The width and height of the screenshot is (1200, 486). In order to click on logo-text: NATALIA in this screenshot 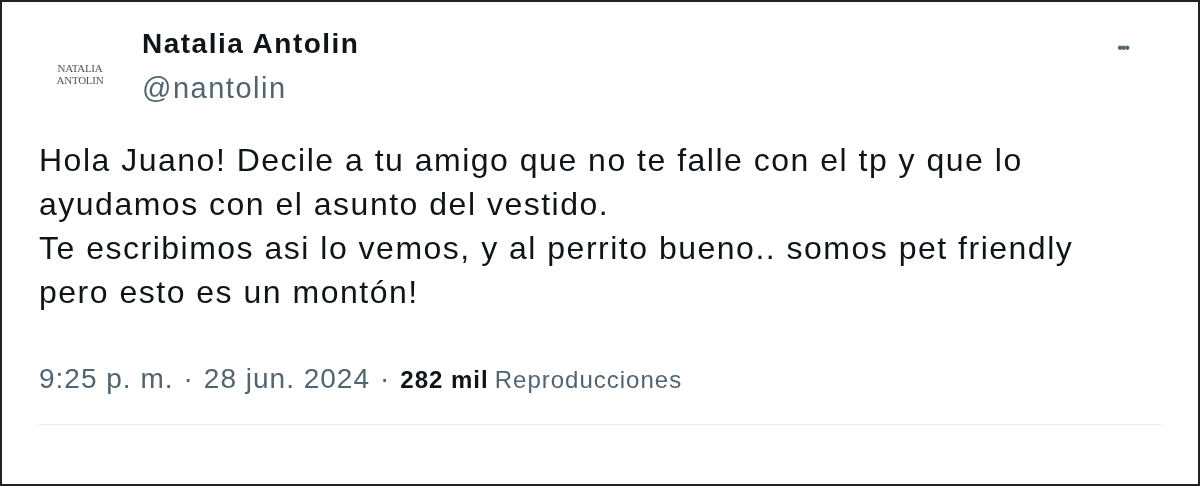, I will do `click(80, 68)`.